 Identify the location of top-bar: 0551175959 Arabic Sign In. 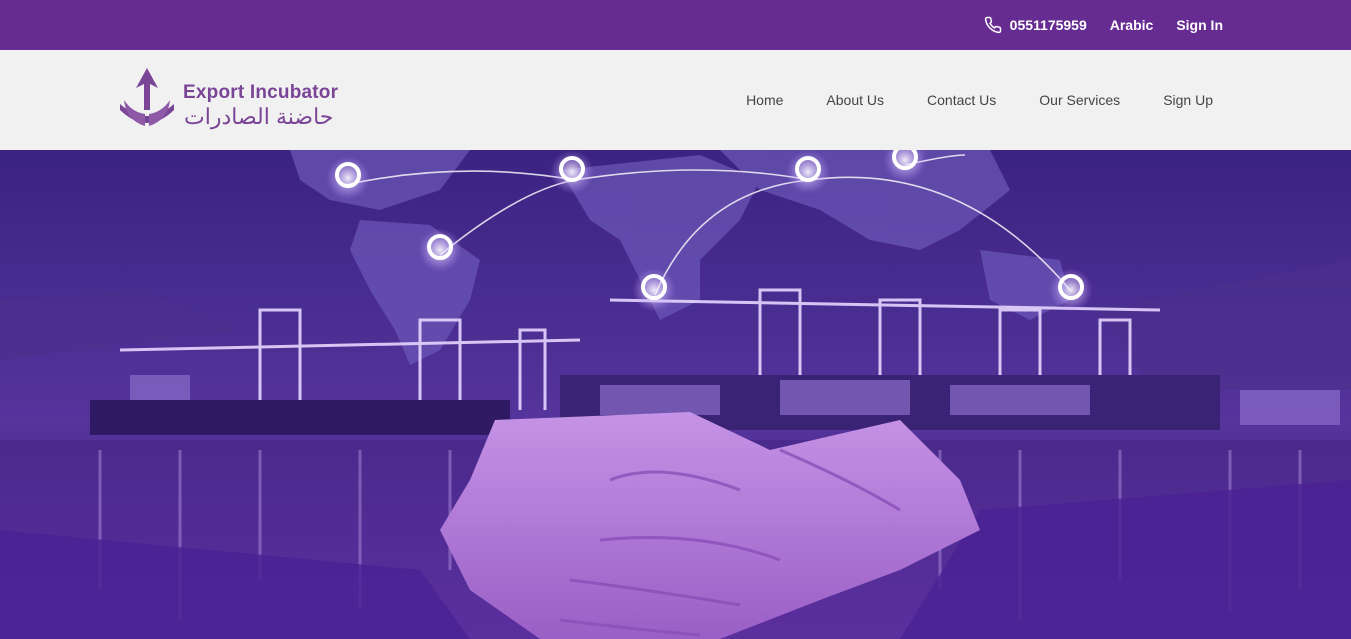
(675, 25).